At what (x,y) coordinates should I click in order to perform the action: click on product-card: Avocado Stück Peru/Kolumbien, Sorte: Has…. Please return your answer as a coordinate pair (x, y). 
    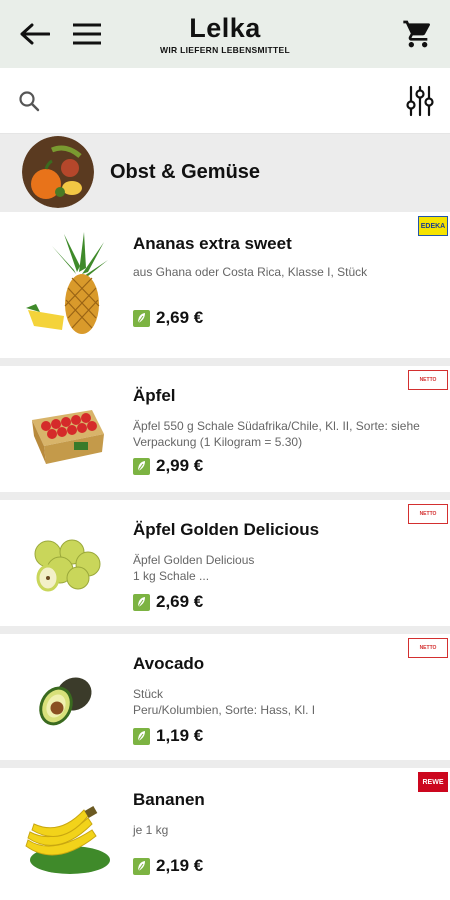
    Looking at the image, I should click on (225, 697).